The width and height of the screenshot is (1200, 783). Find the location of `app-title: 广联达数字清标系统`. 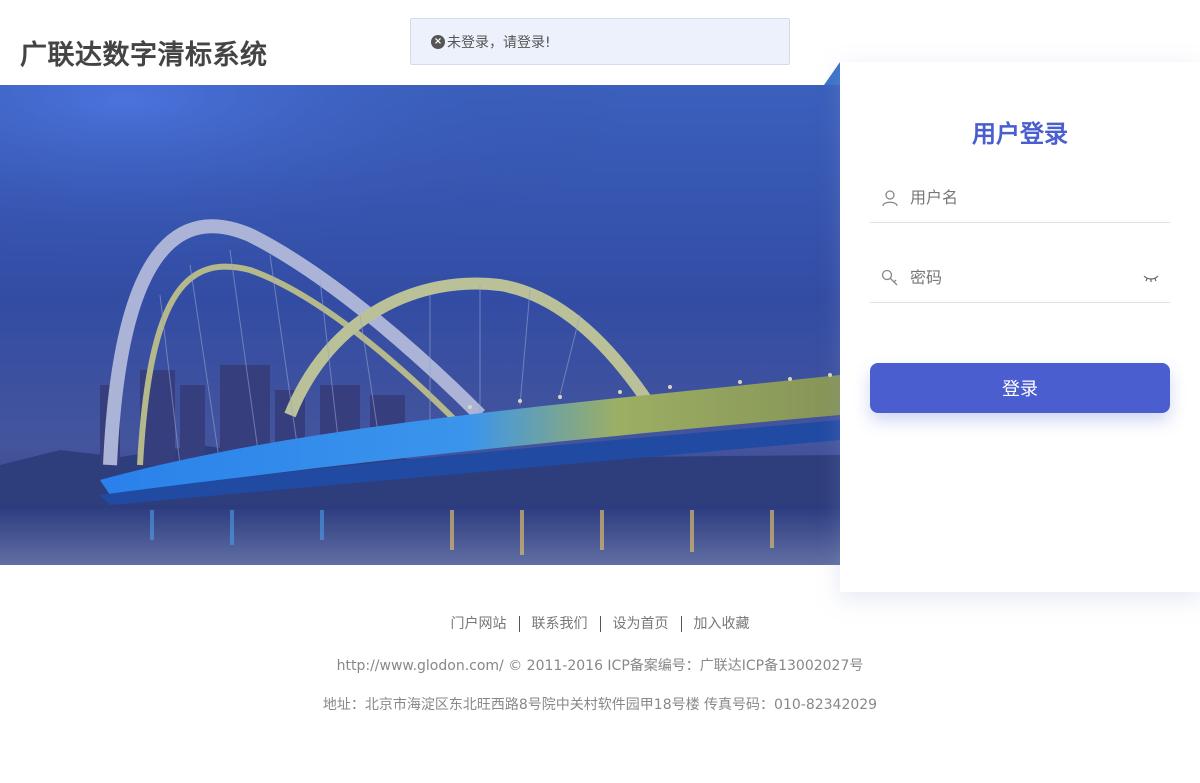

app-title: 广联达数字清标系统 is located at coordinates (144, 55).